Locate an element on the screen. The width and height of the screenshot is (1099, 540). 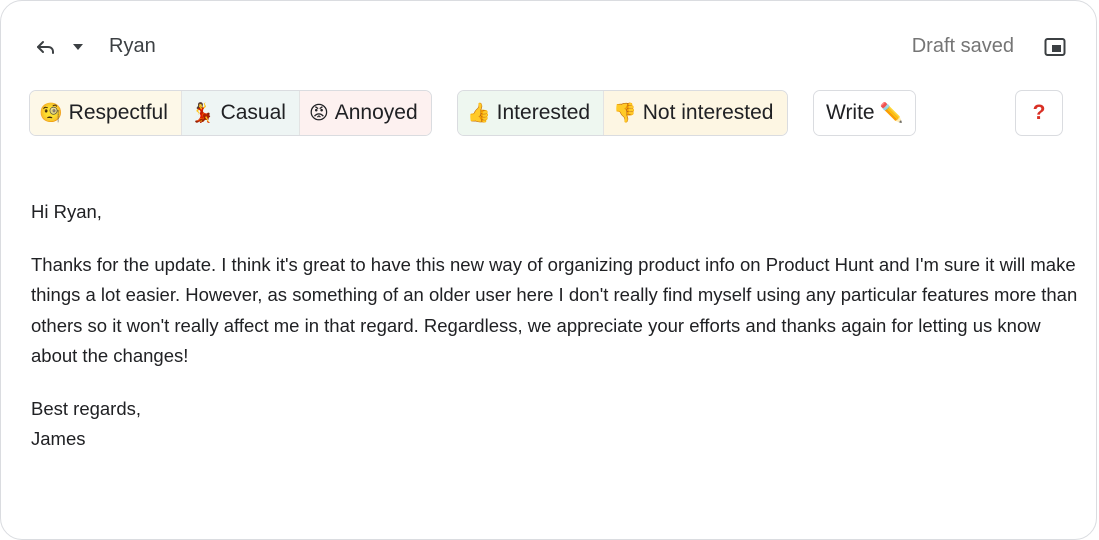
interested-chip: 👍 Interested is located at coordinates (531, 113).